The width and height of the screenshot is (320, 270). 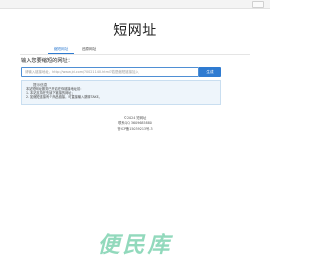 I want to click on icp-record-link: 鲁ICP备15039213号-3, so click(x=135, y=129).